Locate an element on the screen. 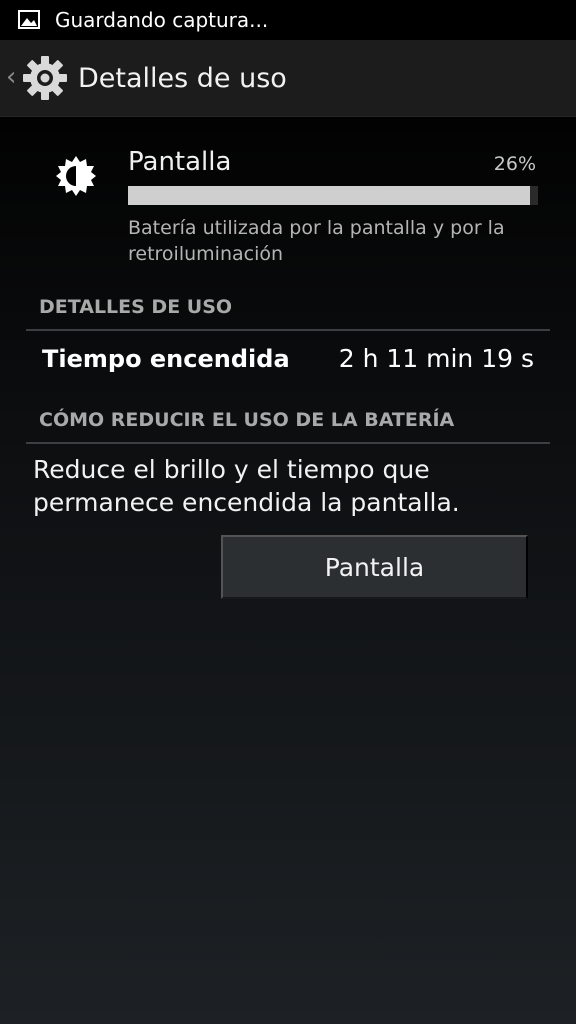  details-section-header: DETALLES DE USO is located at coordinates (288, 311).